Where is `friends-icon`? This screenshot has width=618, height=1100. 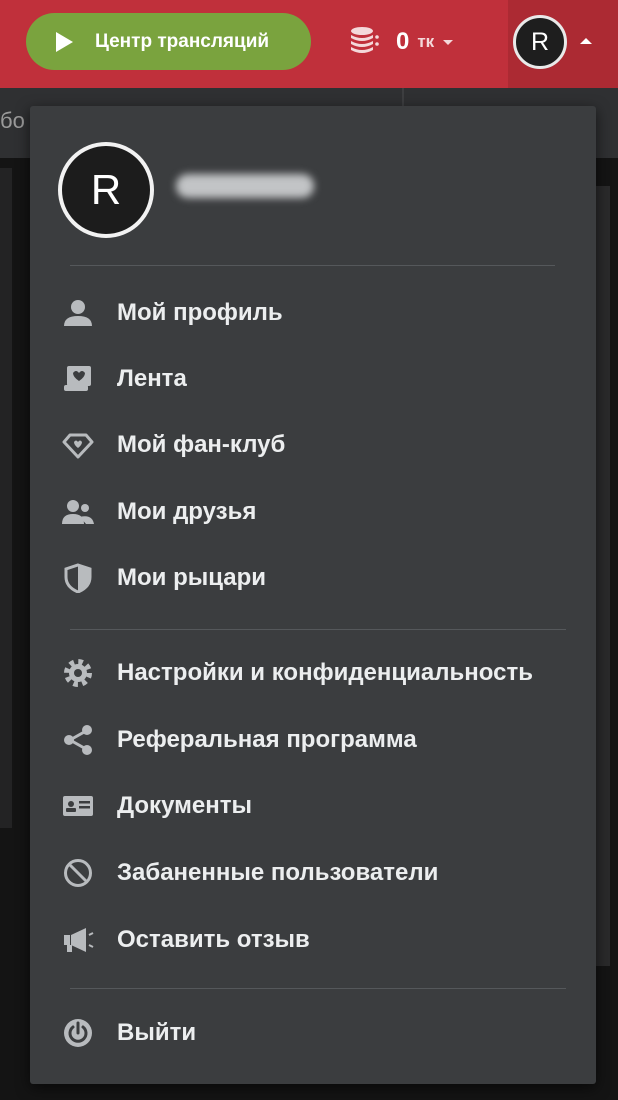 friends-icon is located at coordinates (78, 512).